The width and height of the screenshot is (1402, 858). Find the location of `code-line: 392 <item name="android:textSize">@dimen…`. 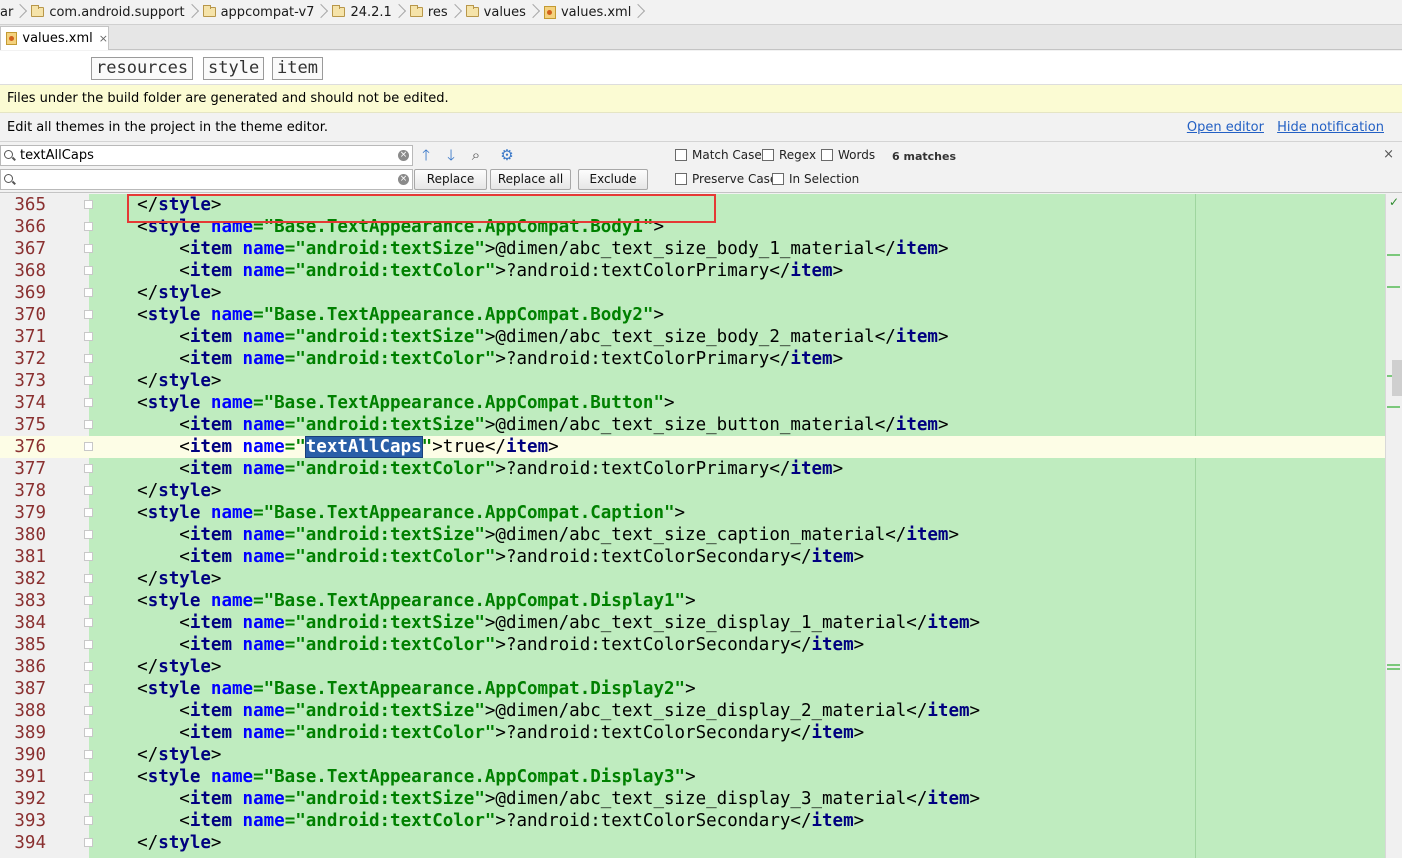

code-line: 392 <item name="android:textSize">@dimen… is located at coordinates (692, 799).